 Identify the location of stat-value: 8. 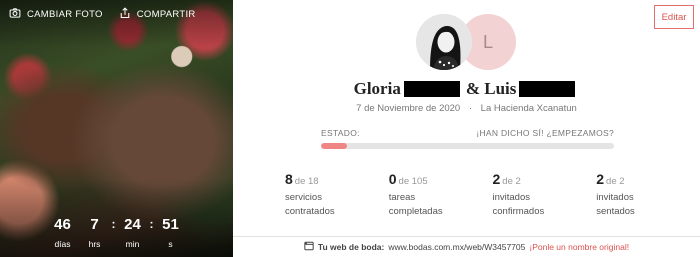
(289, 179).